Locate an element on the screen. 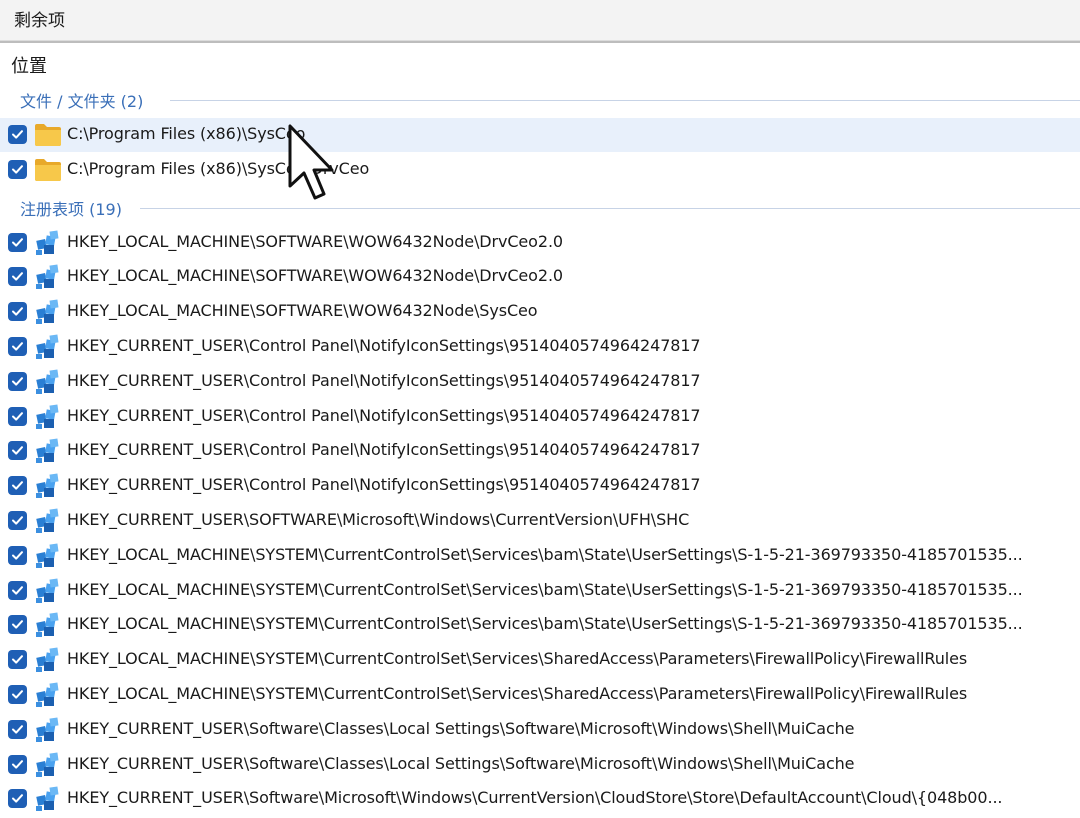 This screenshot has height=818, width=1080. group-header-folder: 文件 / 文件夹 (2) is located at coordinates (550, 99).